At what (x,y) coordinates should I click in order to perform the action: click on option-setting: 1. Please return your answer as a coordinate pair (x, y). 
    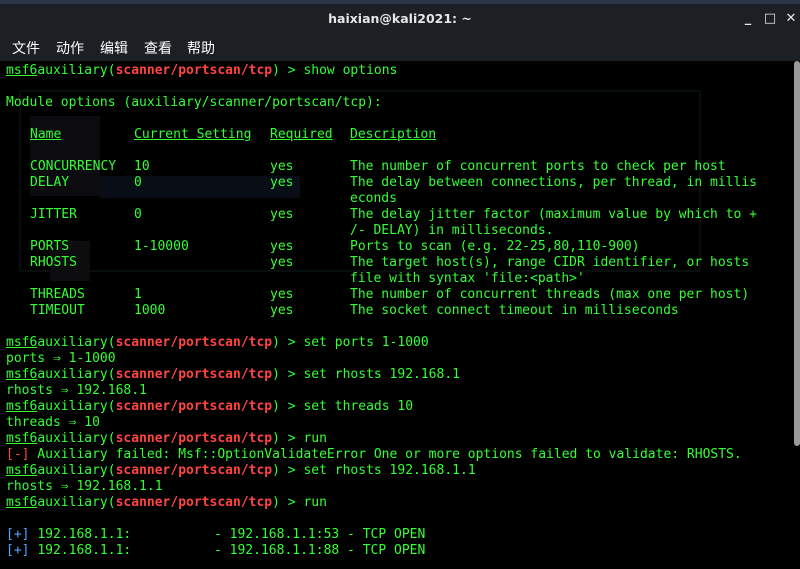
    Looking at the image, I should click on (138, 294).